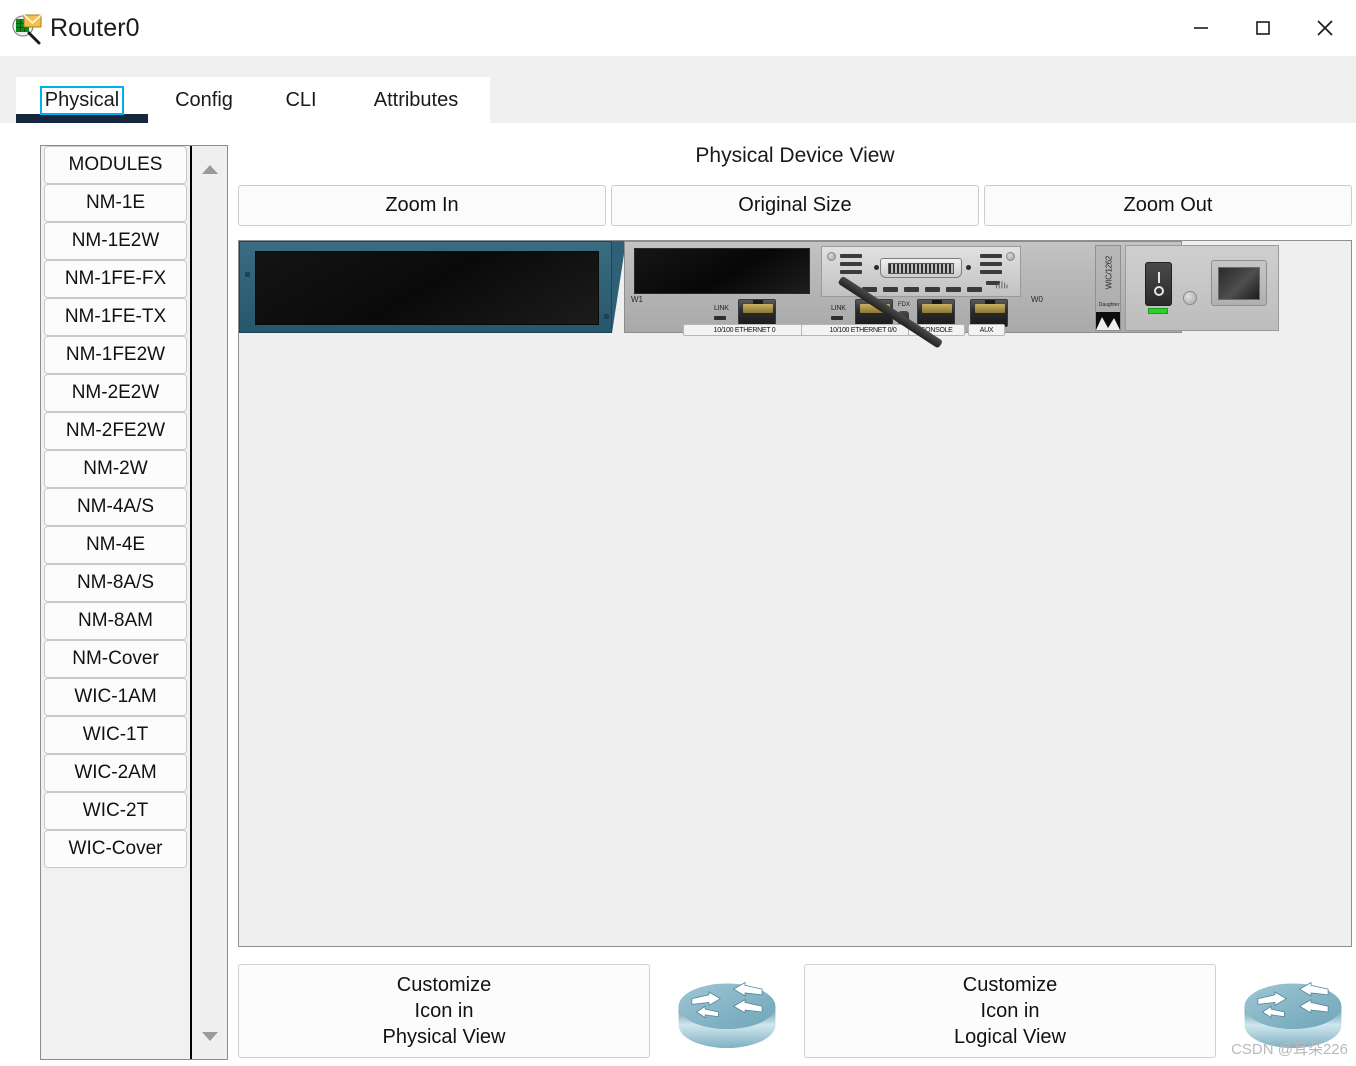 This screenshot has height=1066, width=1356. What do you see at coordinates (115, 621) in the screenshot?
I see `module-item: NM-8AM` at bounding box center [115, 621].